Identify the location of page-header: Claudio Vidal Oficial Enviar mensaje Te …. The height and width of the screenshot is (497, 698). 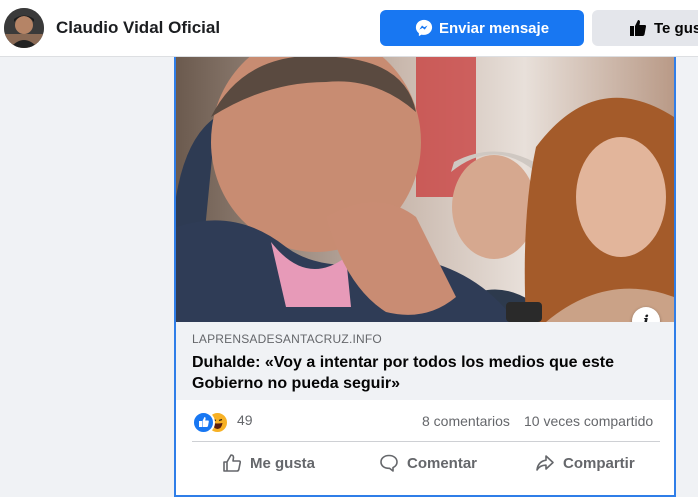
(349, 28).